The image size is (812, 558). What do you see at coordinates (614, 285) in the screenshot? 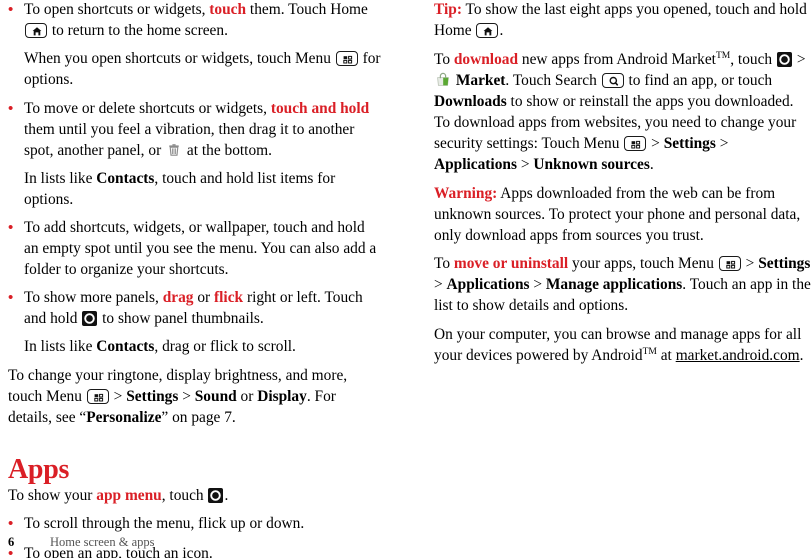
I see `text-run-bold: Manage applications` at bounding box center [614, 285].